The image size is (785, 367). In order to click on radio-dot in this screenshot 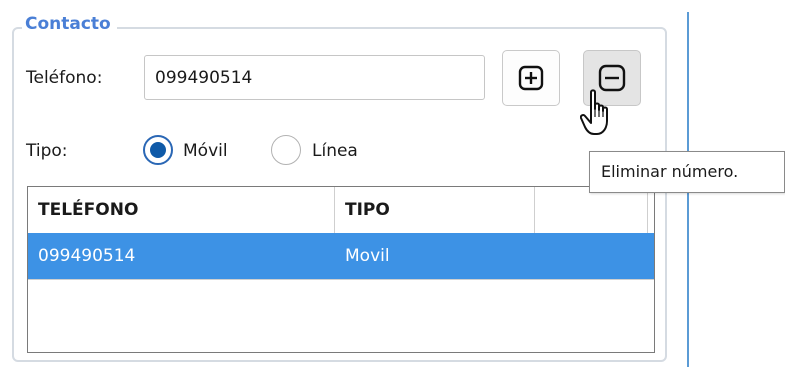, I will do `click(158, 150)`.